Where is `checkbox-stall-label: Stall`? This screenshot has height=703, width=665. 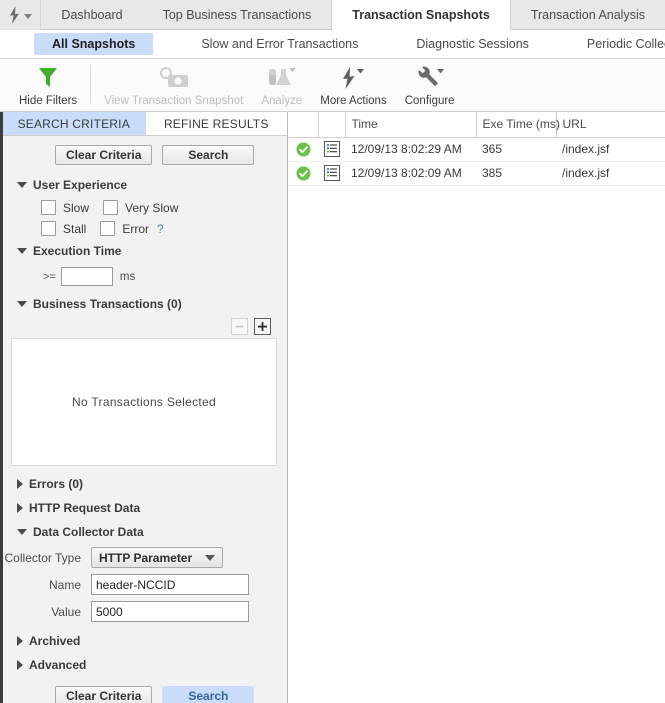 checkbox-stall-label: Stall is located at coordinates (75, 228).